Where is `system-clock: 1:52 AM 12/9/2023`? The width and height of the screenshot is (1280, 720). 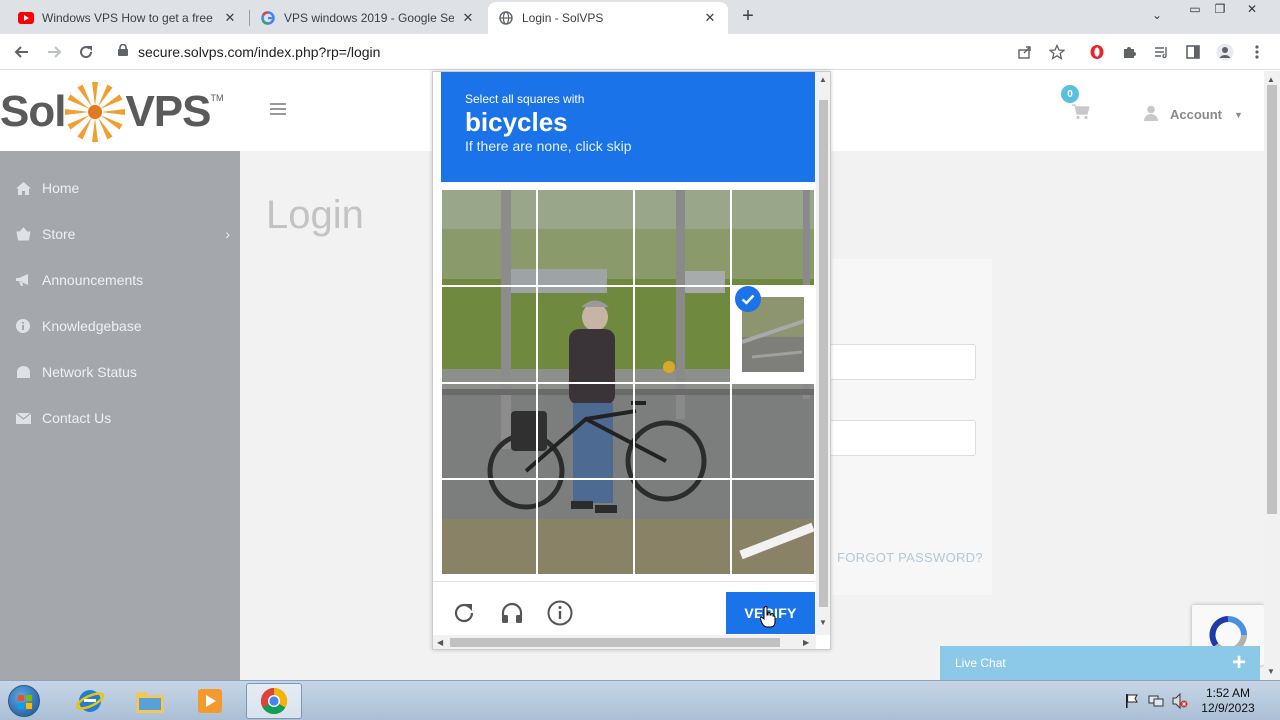
system-clock: 1:52 AM 12/9/2023 is located at coordinates (1228, 701).